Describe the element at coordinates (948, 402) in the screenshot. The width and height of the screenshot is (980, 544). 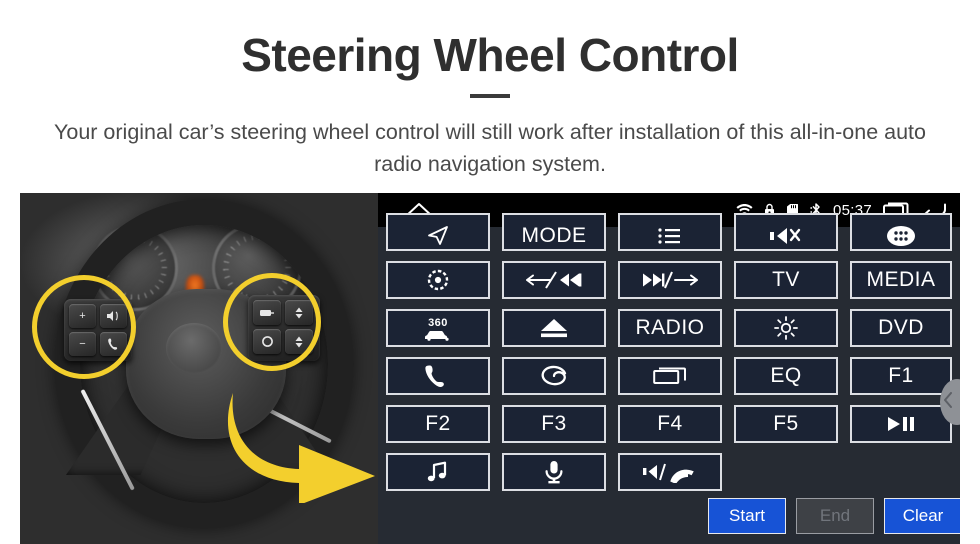
I see `chevron-left-icon` at that location.